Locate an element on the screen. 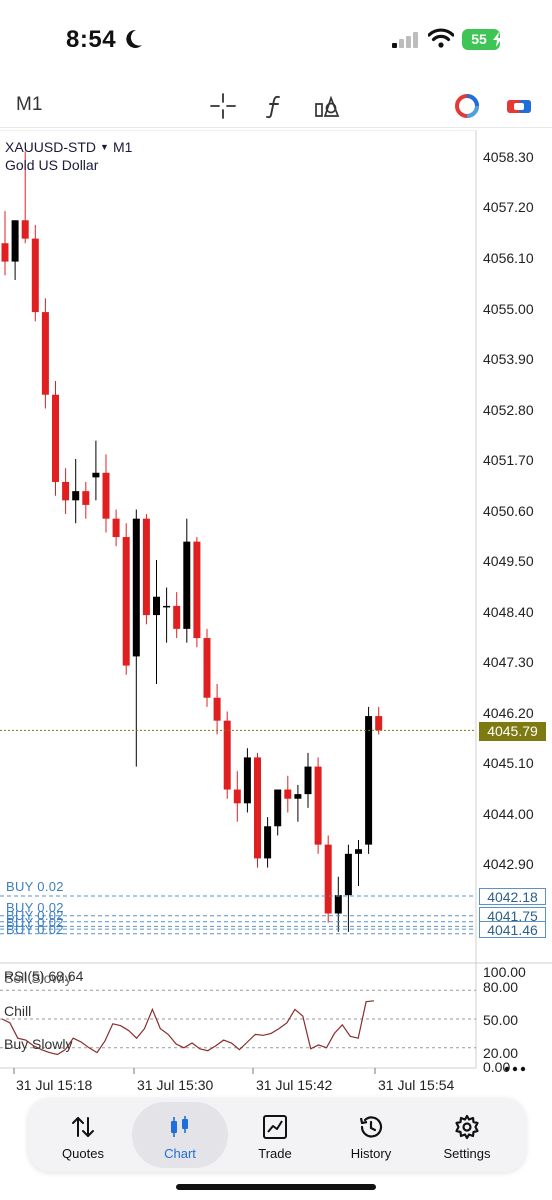  chart-toolbar: M1 is located at coordinates (276, 106).